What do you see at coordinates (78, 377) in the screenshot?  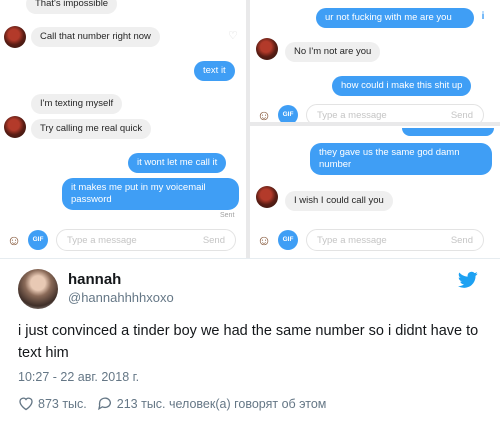 I see `tweet-timestamp: 10:27 - 22 авг. 2018 г.` at bounding box center [78, 377].